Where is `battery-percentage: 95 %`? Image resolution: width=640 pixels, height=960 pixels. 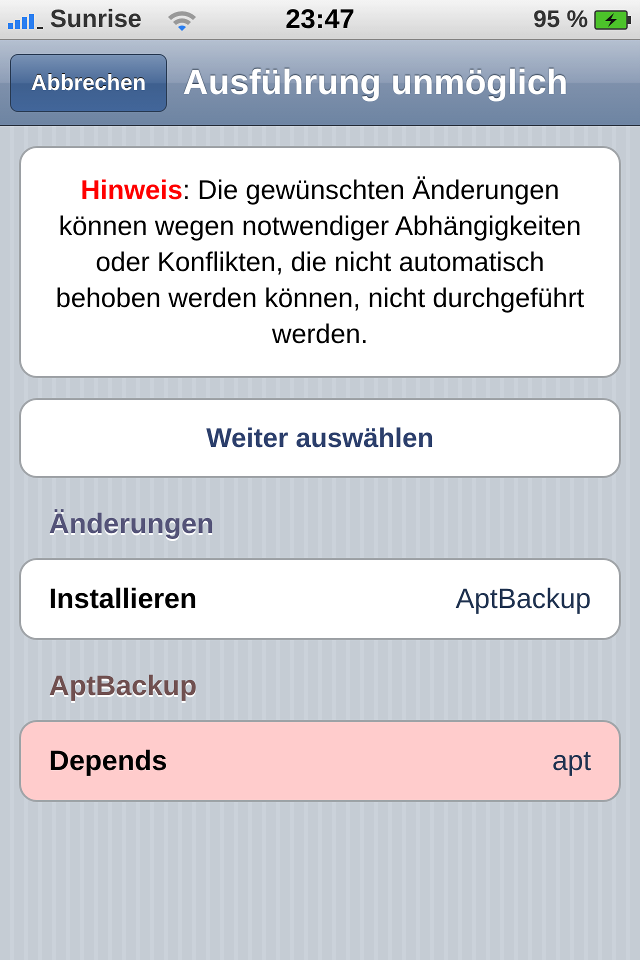
battery-percentage: 95 % is located at coordinates (560, 20).